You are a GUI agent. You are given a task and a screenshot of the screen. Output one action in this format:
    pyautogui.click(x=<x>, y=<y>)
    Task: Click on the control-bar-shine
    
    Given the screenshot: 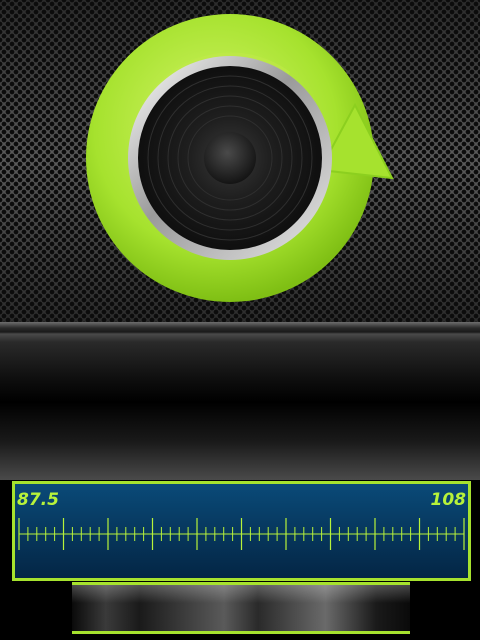 What is the action you would take?
    pyautogui.click(x=241, y=594)
    